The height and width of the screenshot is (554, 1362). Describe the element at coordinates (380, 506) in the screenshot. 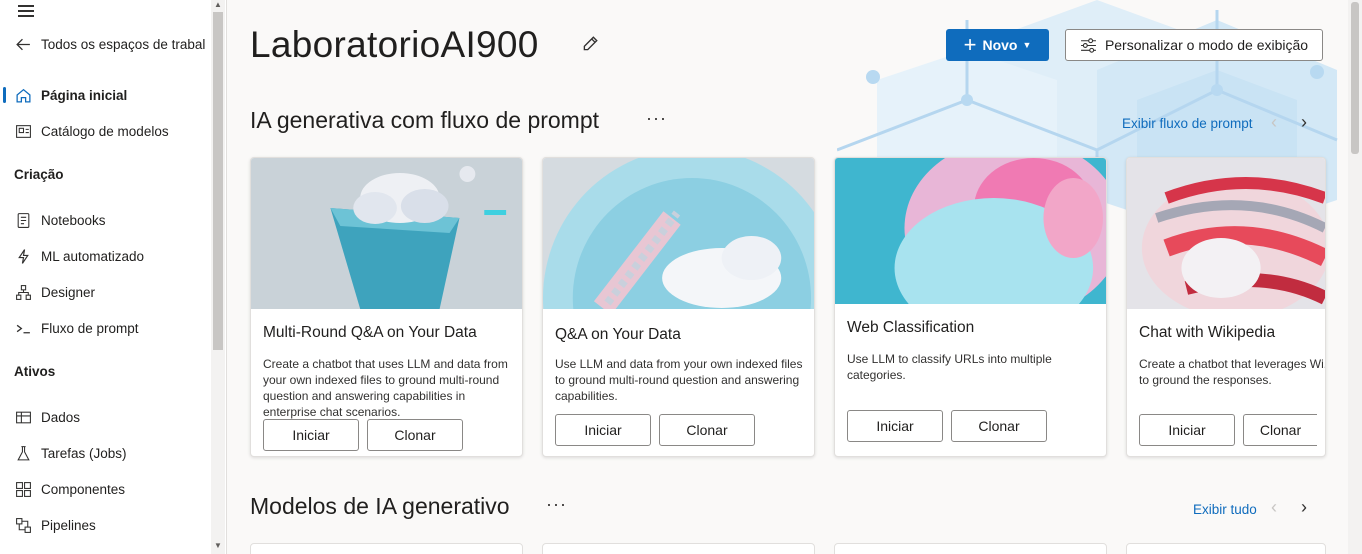

I see `models-section-title: Modelos de IA generativo` at that location.